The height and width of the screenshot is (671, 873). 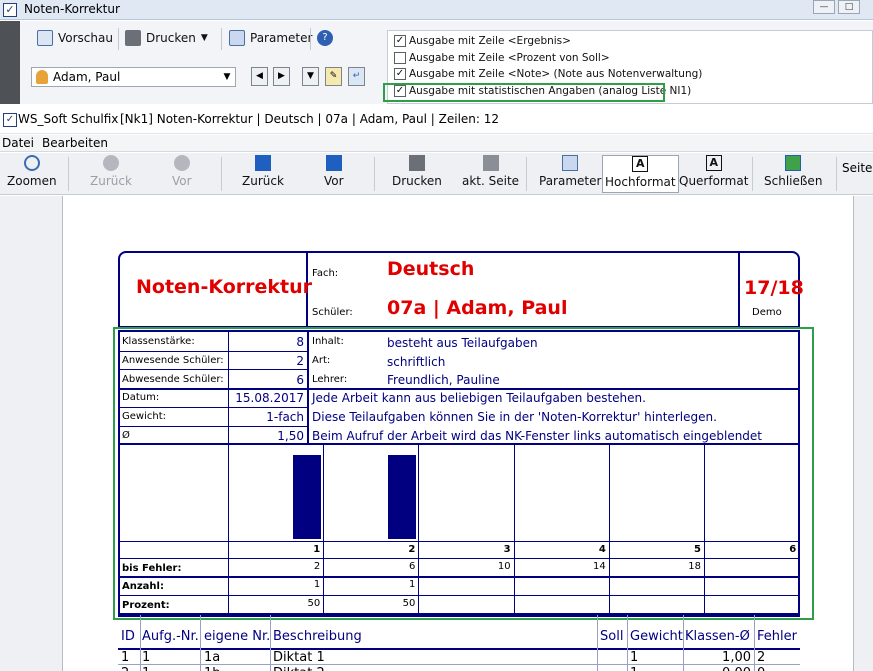 I want to click on option-prozent: Ausgabe mit Zeile <Prozent von Soll>, so click(x=502, y=58).